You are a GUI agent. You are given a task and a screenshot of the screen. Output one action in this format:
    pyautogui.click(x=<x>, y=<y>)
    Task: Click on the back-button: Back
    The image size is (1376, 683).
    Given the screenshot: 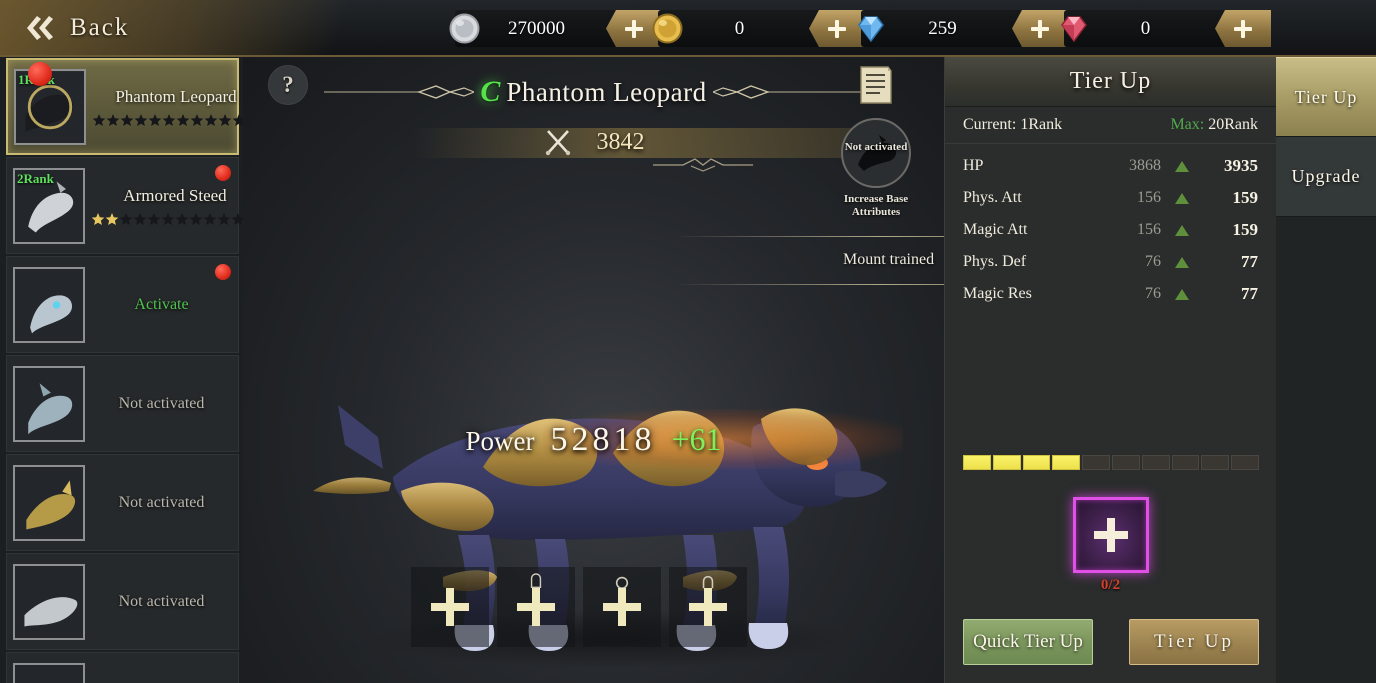 What is the action you would take?
    pyautogui.click(x=75, y=28)
    